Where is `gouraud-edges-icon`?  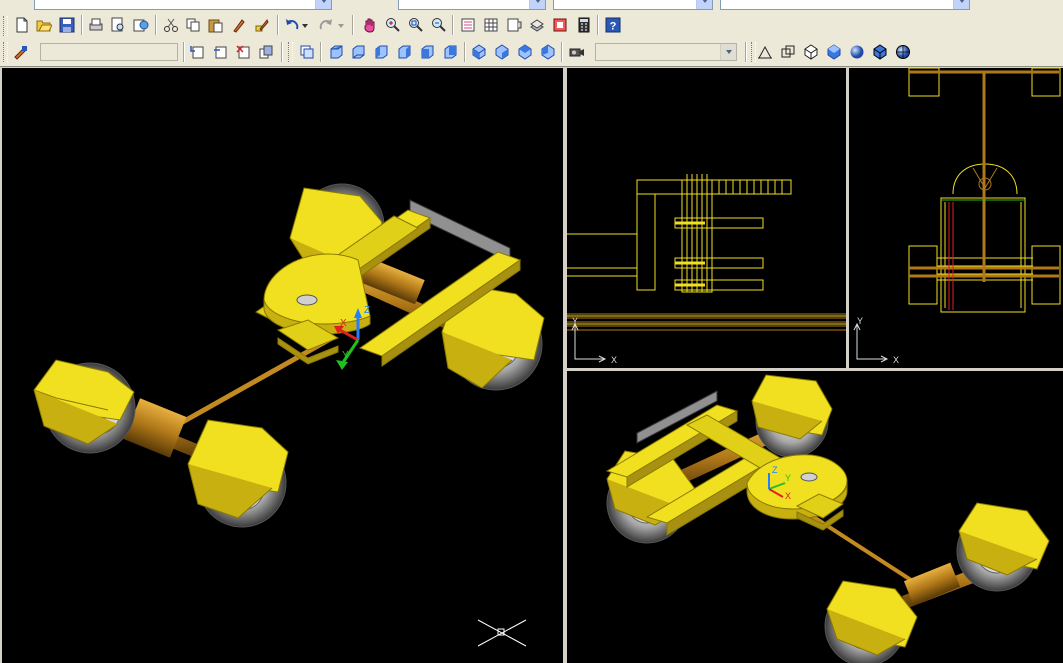
gouraud-edges-icon is located at coordinates (903, 52).